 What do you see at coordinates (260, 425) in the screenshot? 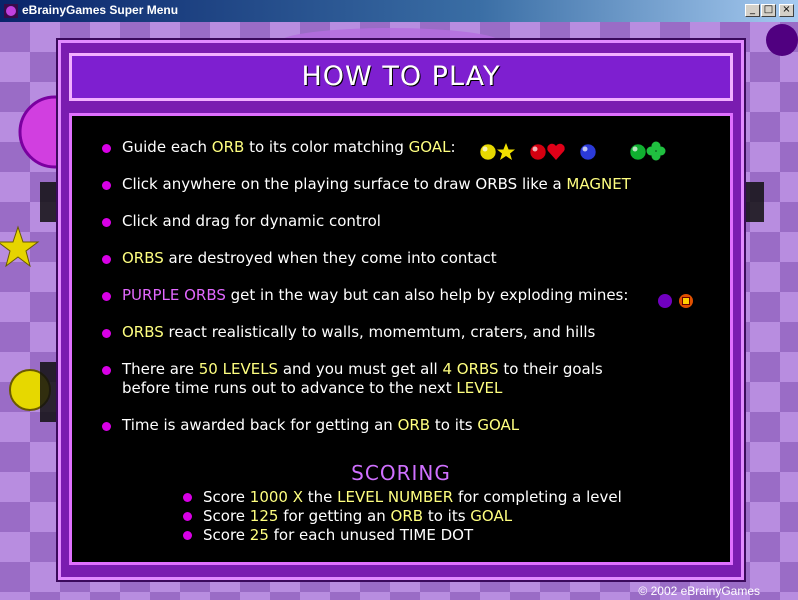
I see `text-segment: Time is awarded back for getting an` at bounding box center [260, 425].